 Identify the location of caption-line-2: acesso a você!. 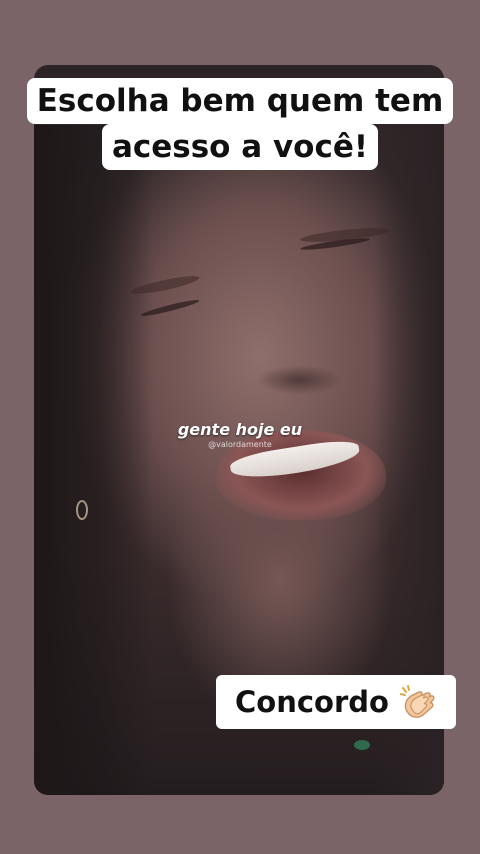
(240, 147).